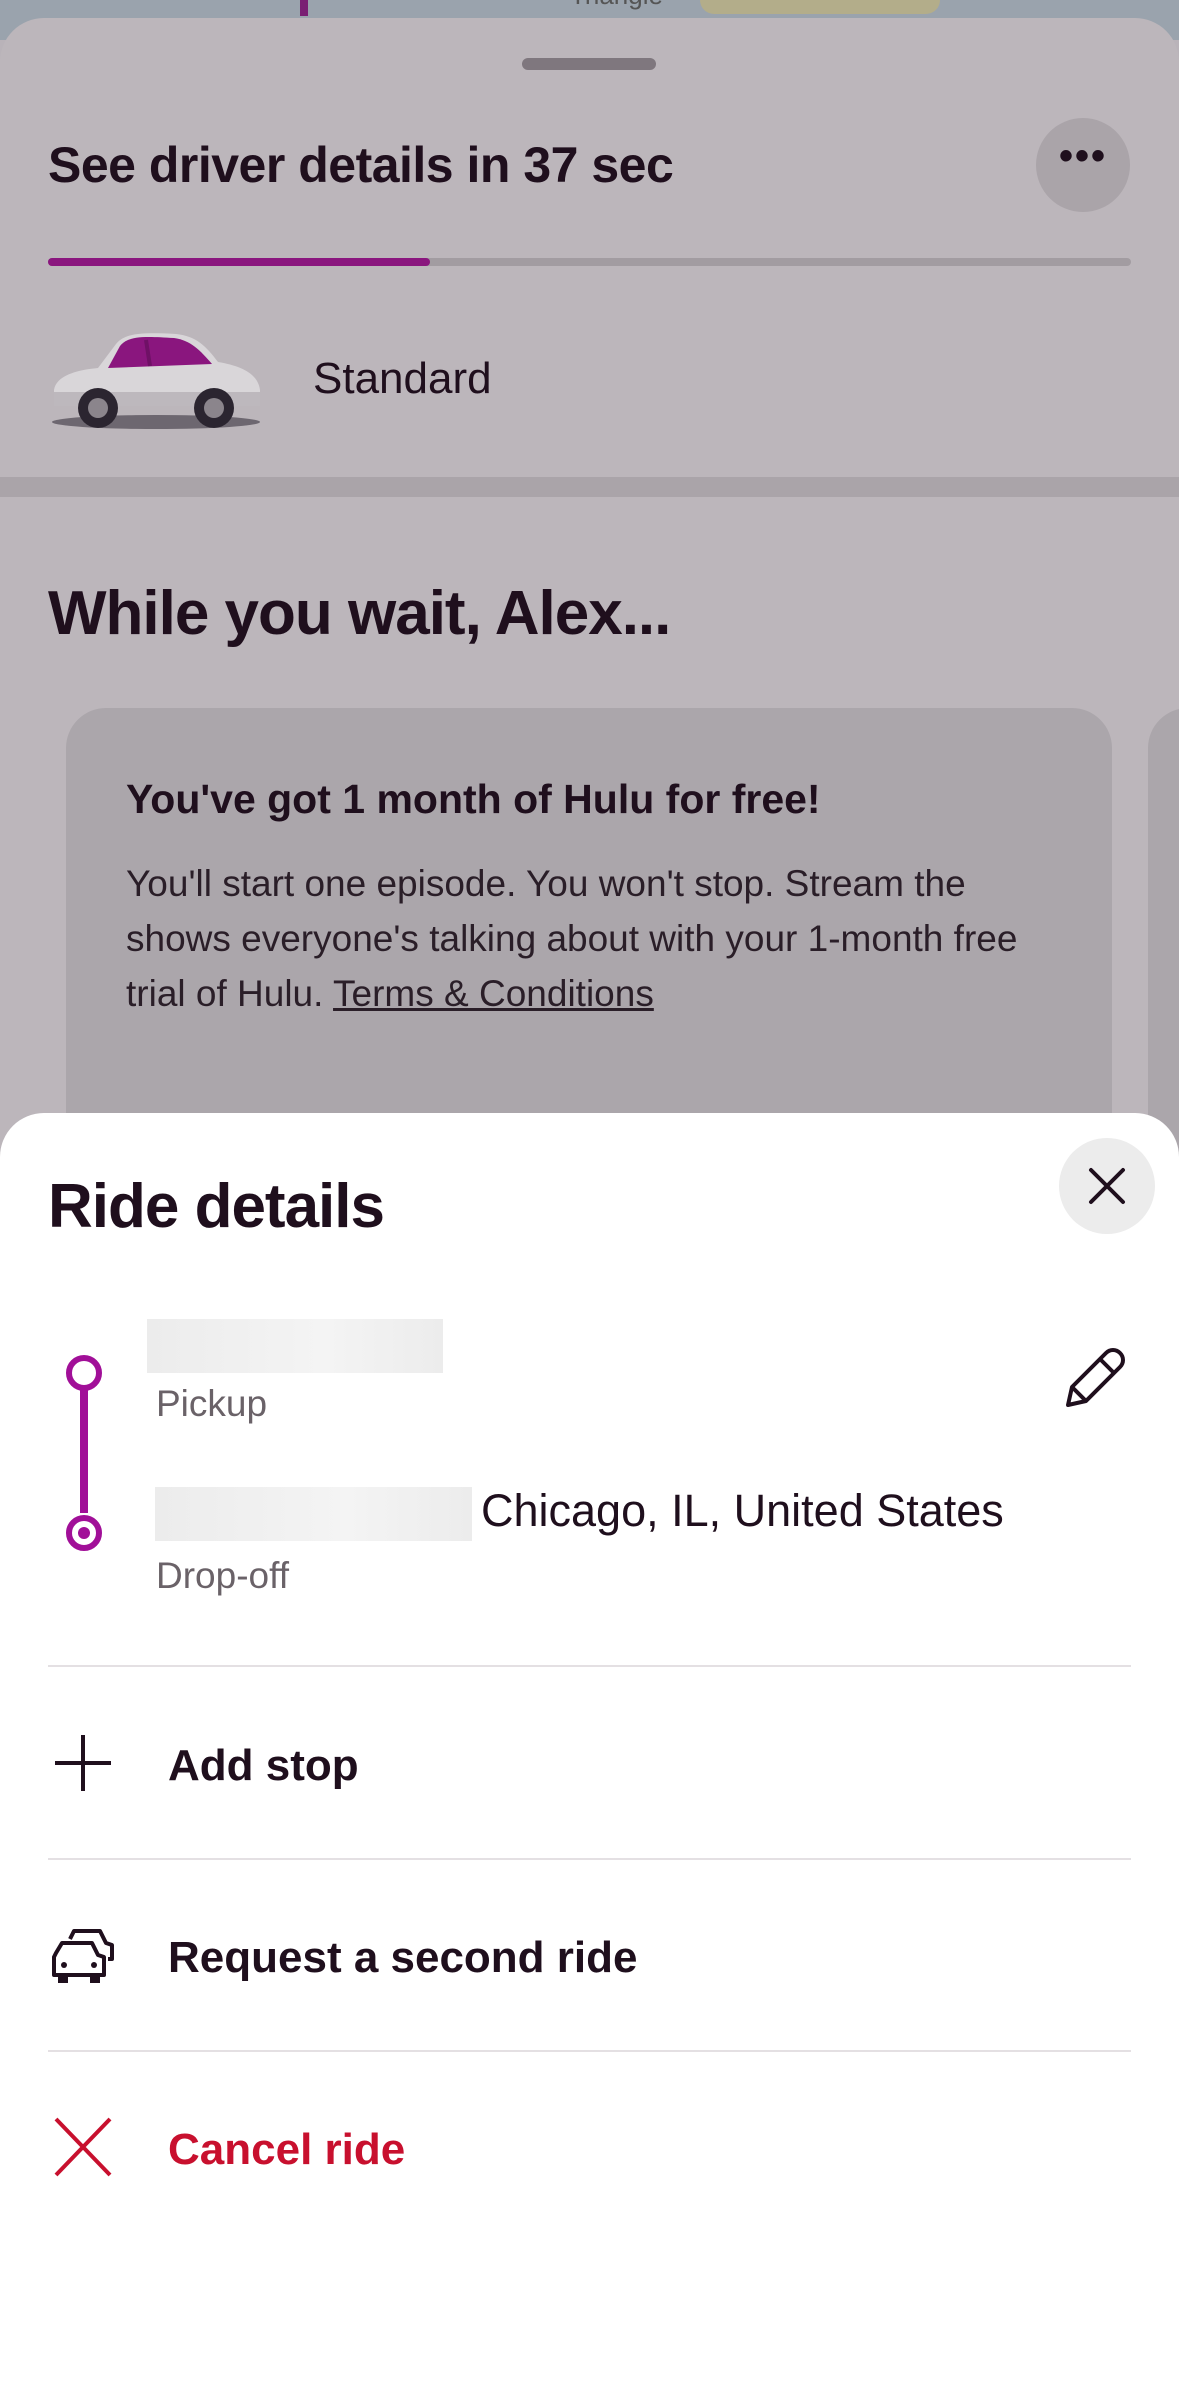 This screenshot has height=2396, width=1179. Describe the element at coordinates (473, 799) in the screenshot. I see `promo-title: You've got 1 month of Hulu for free!` at that location.